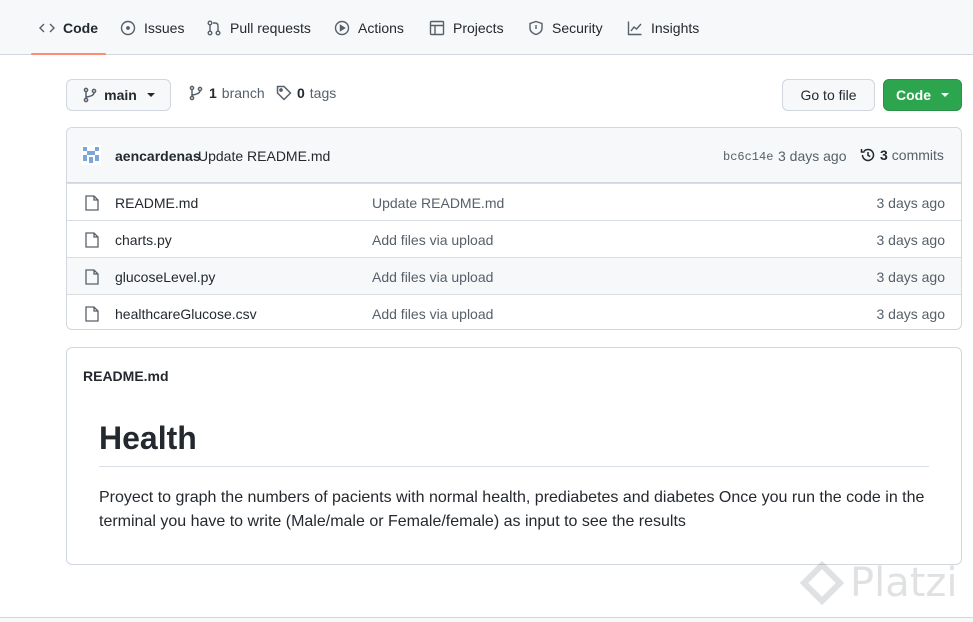 The width and height of the screenshot is (973, 622). Describe the element at coordinates (126, 376) in the screenshot. I see `readme-file-name: README.md` at that location.